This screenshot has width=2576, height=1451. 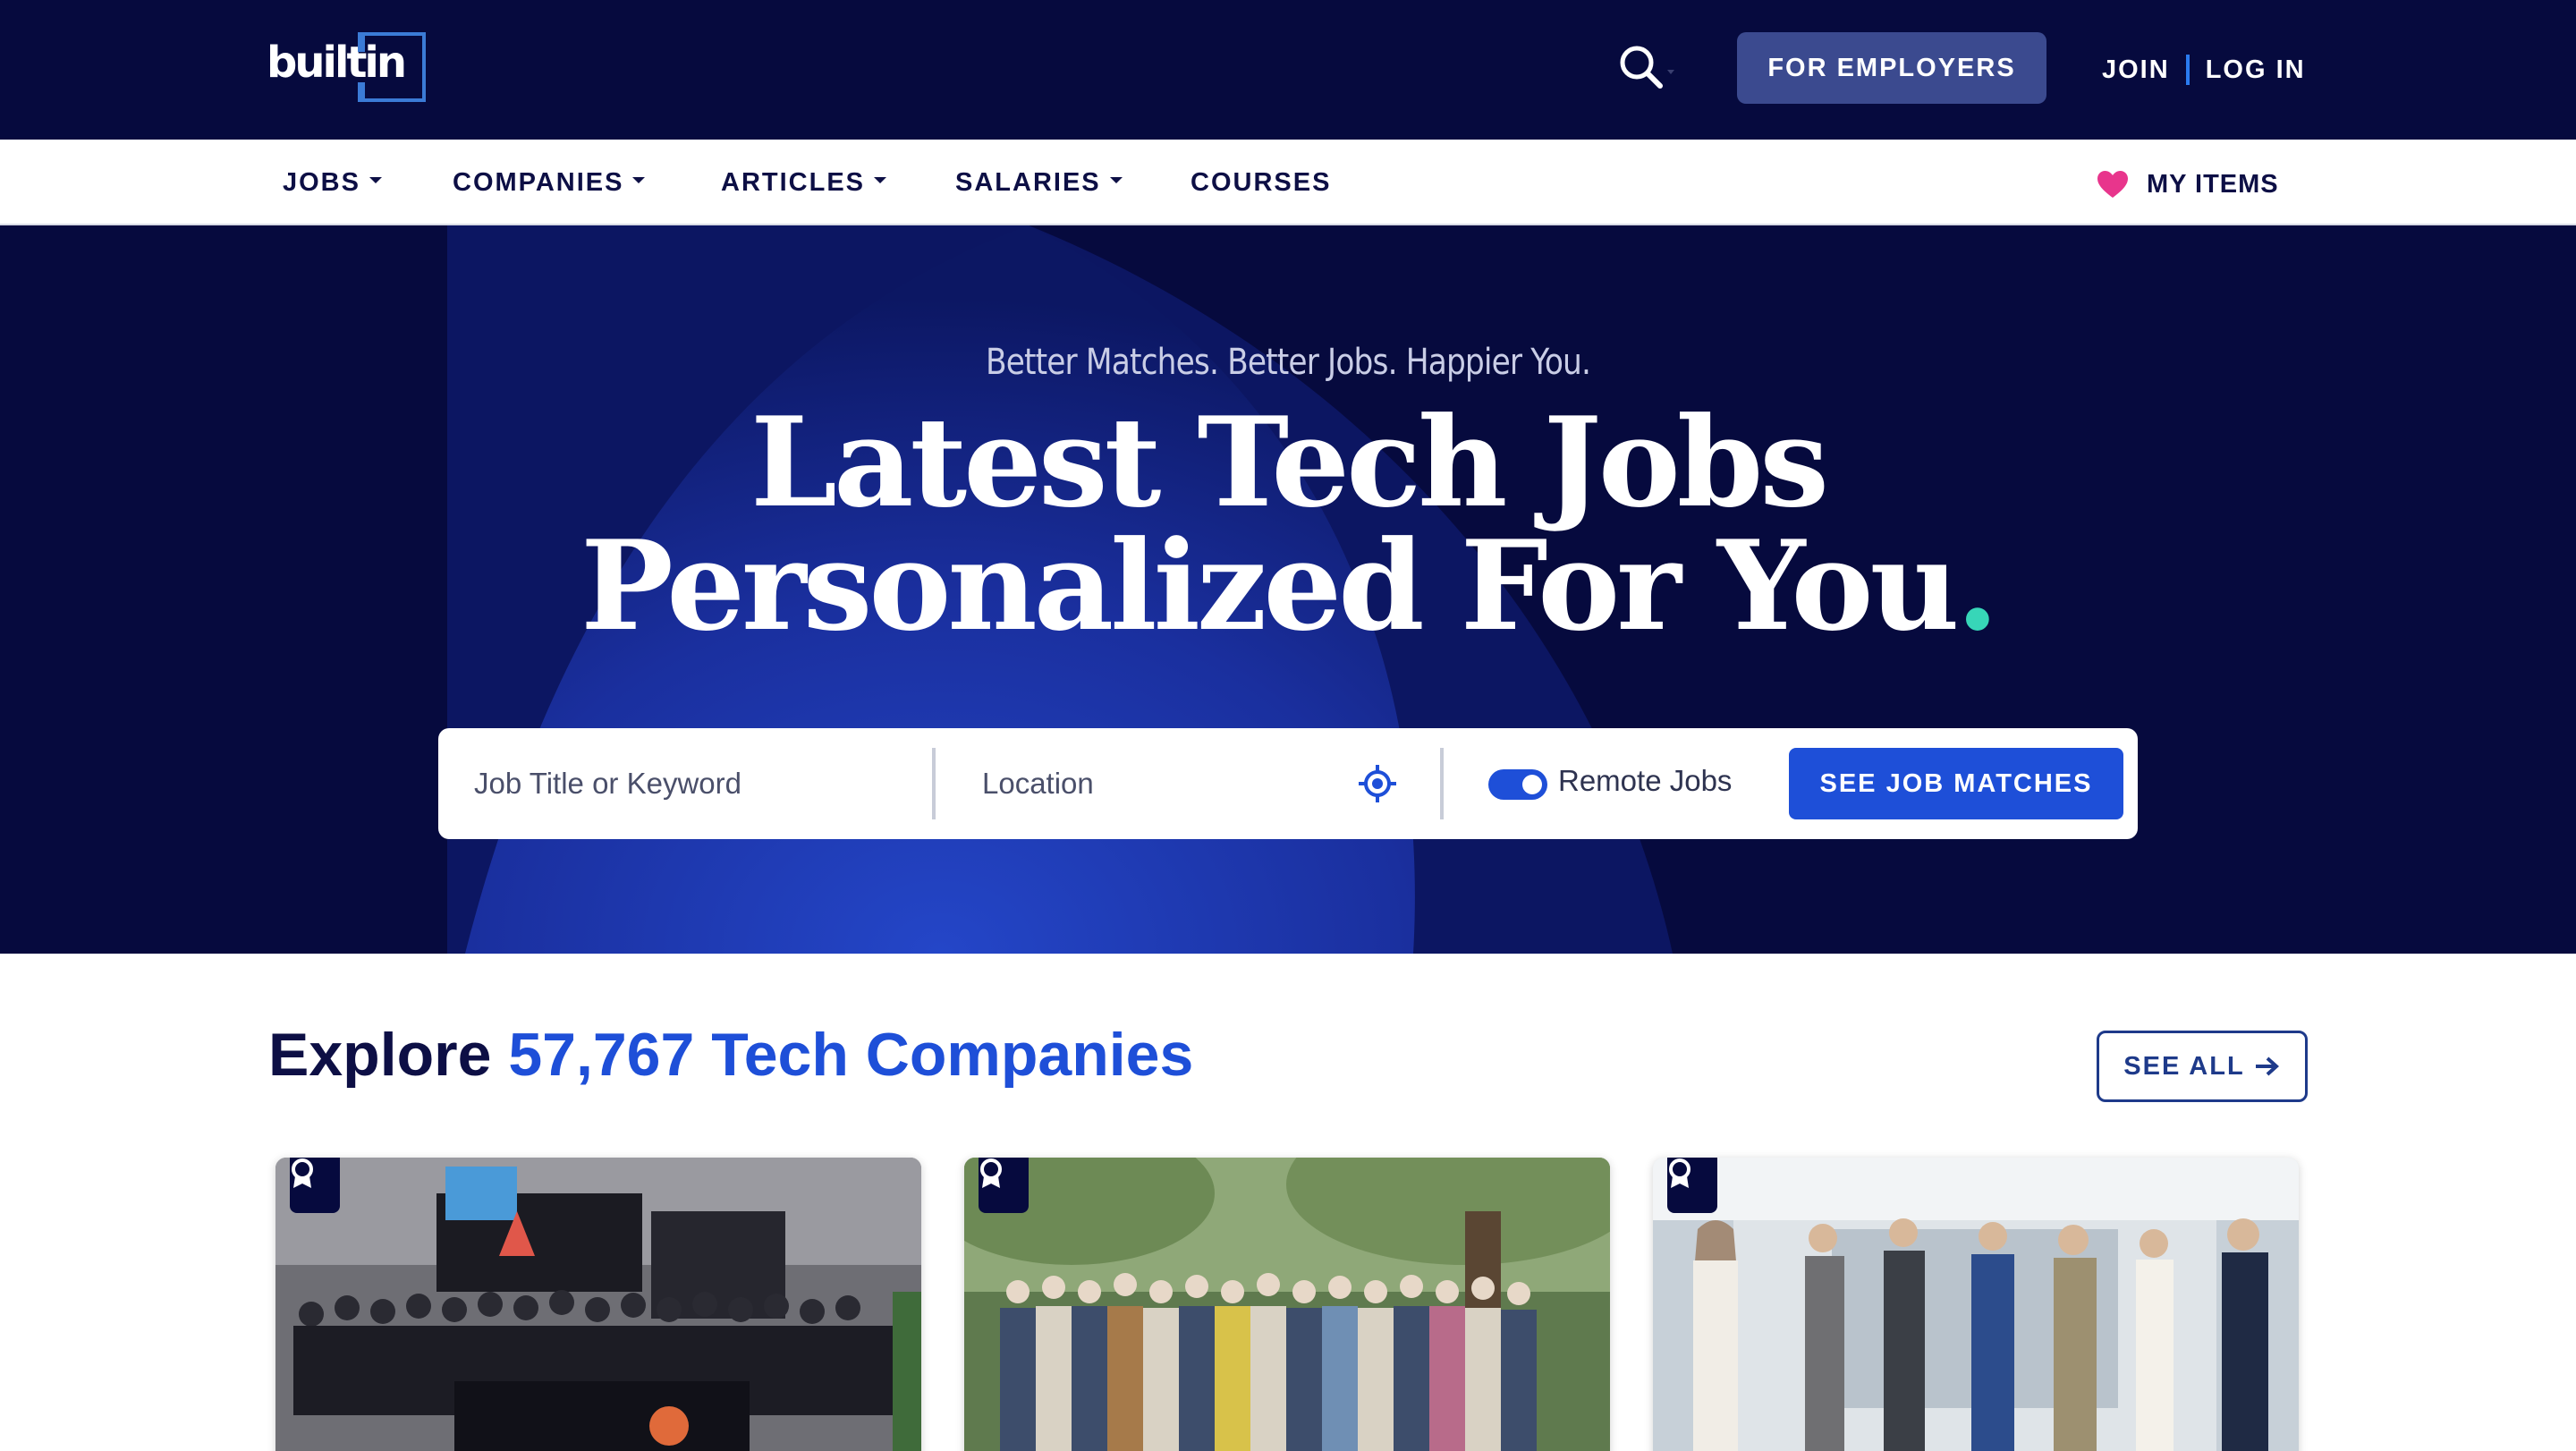 I want to click on nav-courses-label: COURSES, so click(x=1261, y=182).